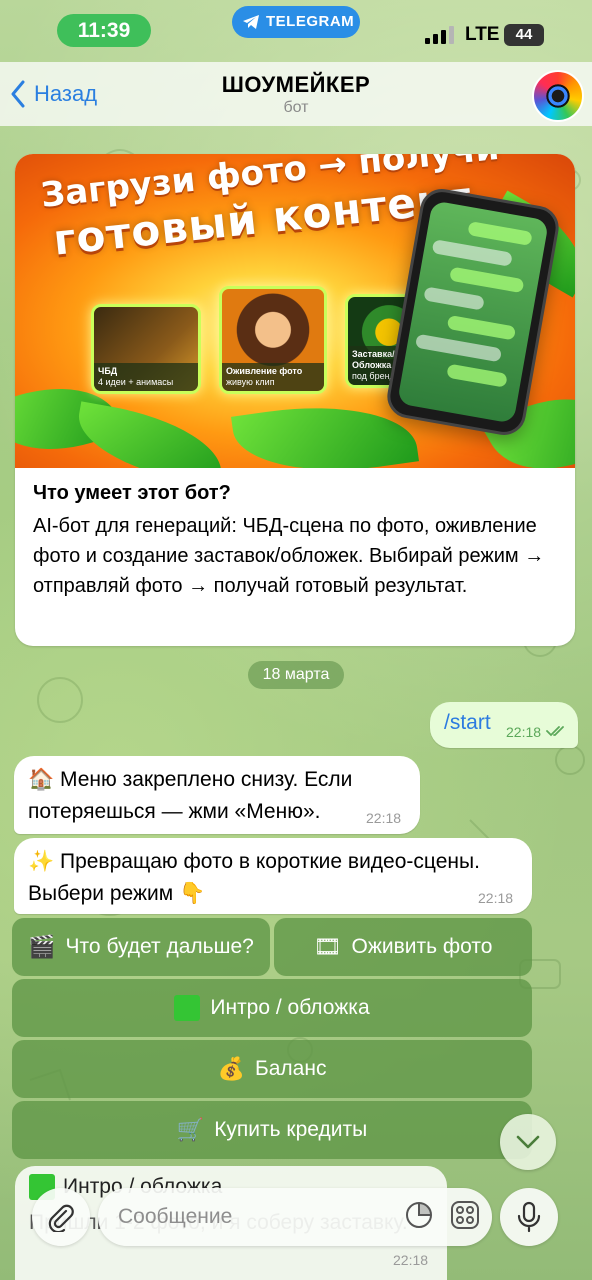  What do you see at coordinates (419, 1215) in the screenshot?
I see `sticker-icon` at bounding box center [419, 1215].